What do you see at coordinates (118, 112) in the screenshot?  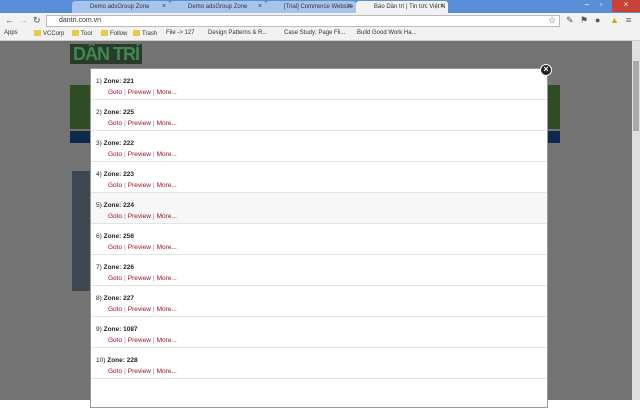 I see `zone-label: Zone: 225` at bounding box center [118, 112].